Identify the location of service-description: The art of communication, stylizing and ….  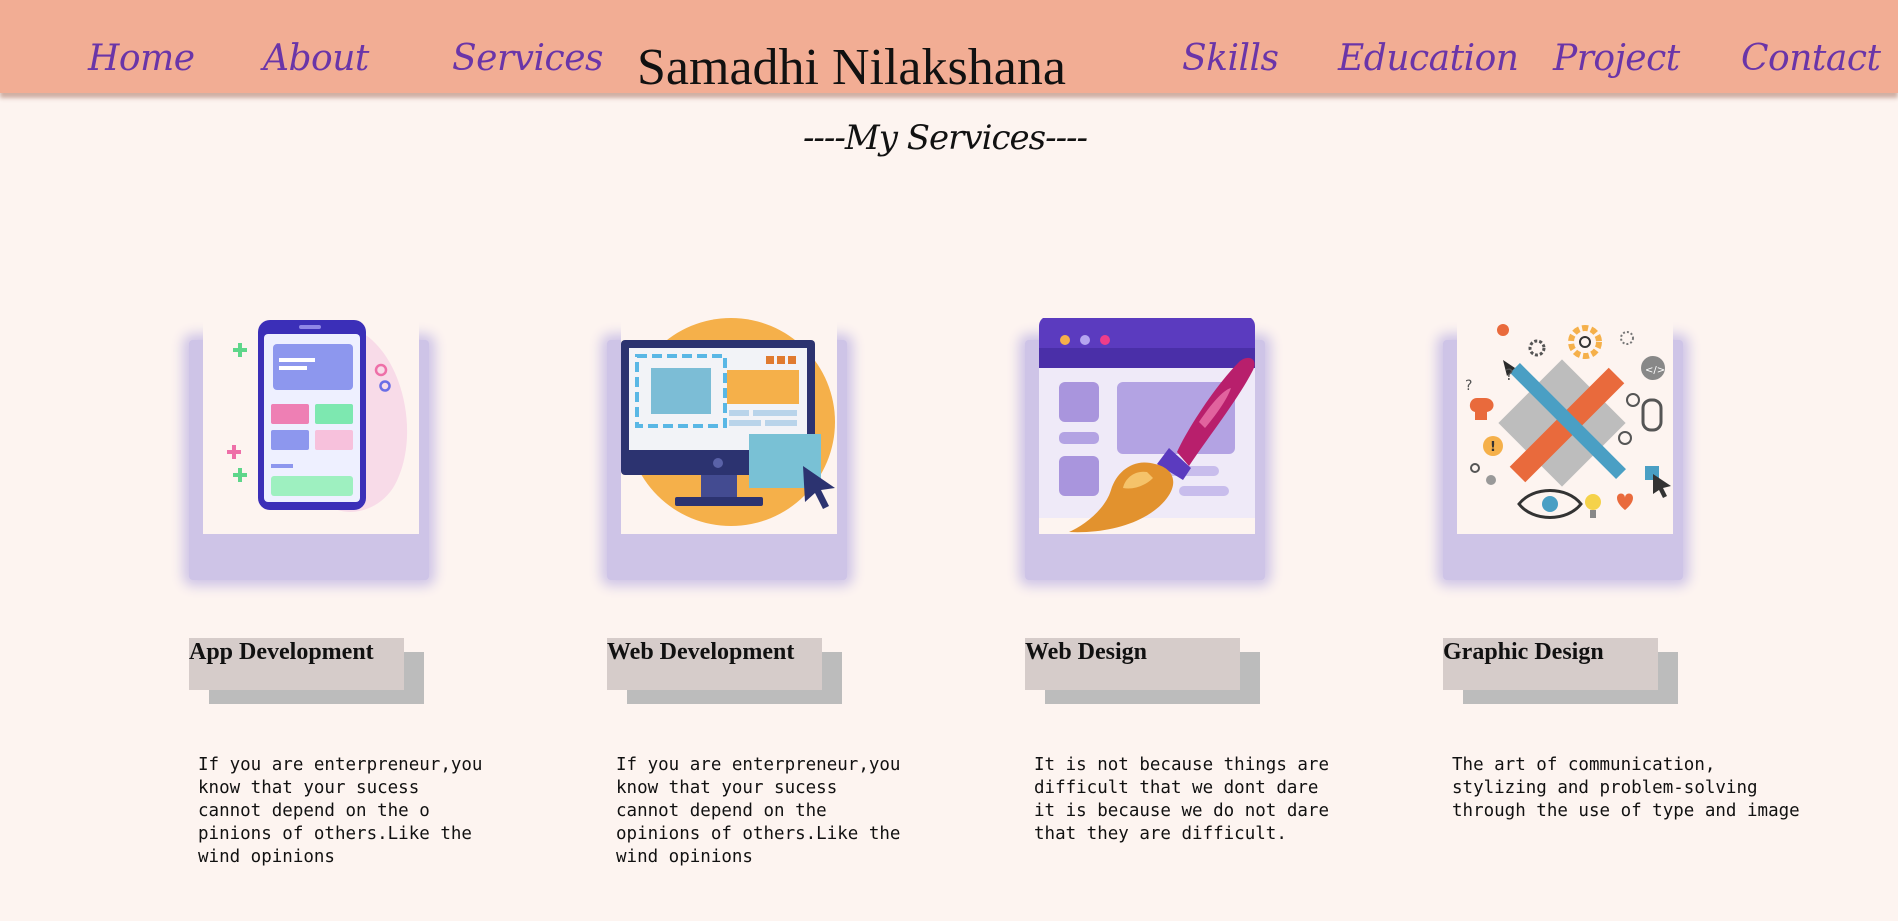
(1626, 788).